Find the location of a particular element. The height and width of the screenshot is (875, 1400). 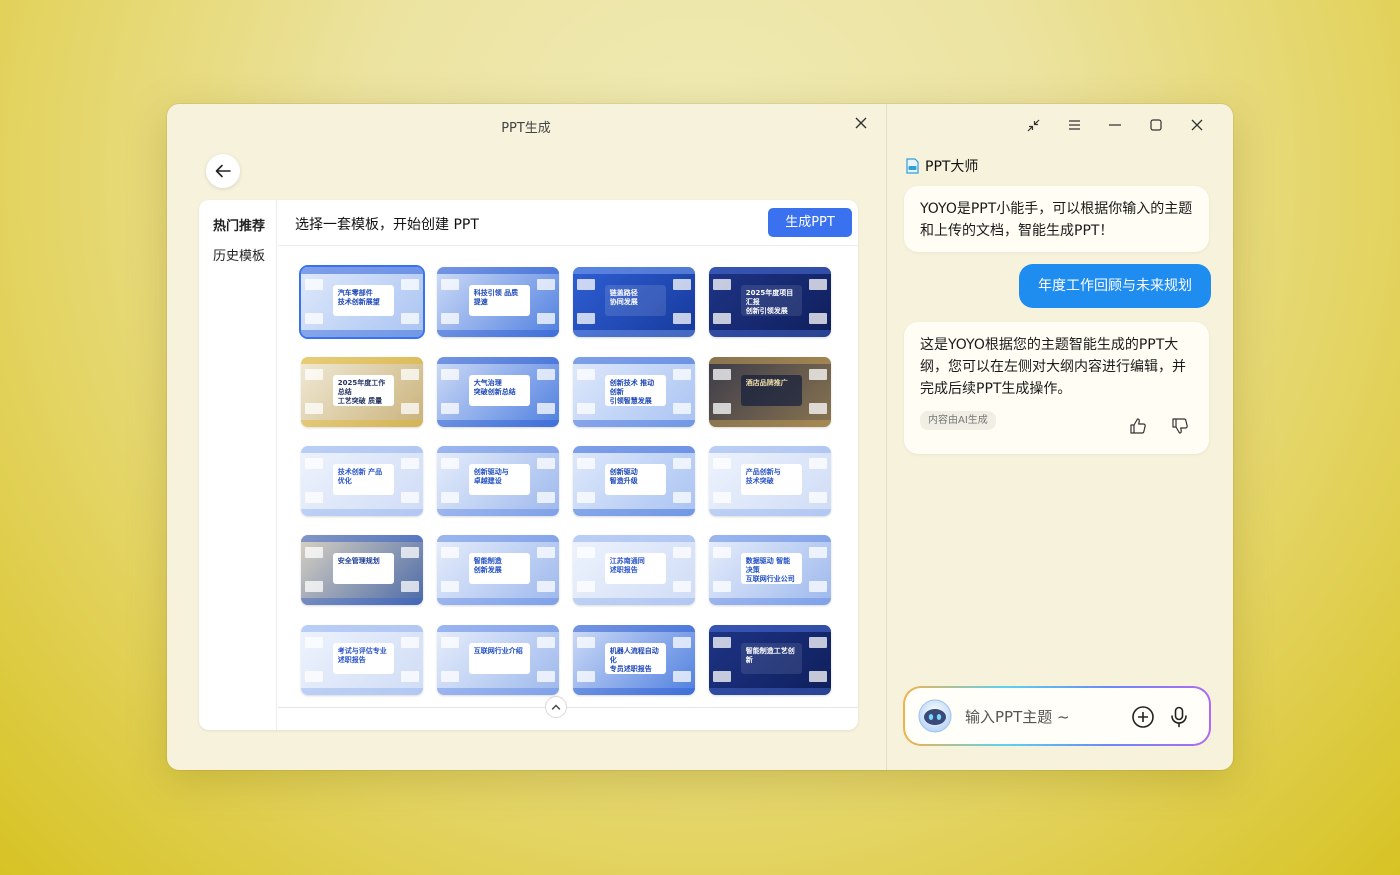

template-title-card: 2025年度项目汇报 创新引领发展 is located at coordinates (771, 300).